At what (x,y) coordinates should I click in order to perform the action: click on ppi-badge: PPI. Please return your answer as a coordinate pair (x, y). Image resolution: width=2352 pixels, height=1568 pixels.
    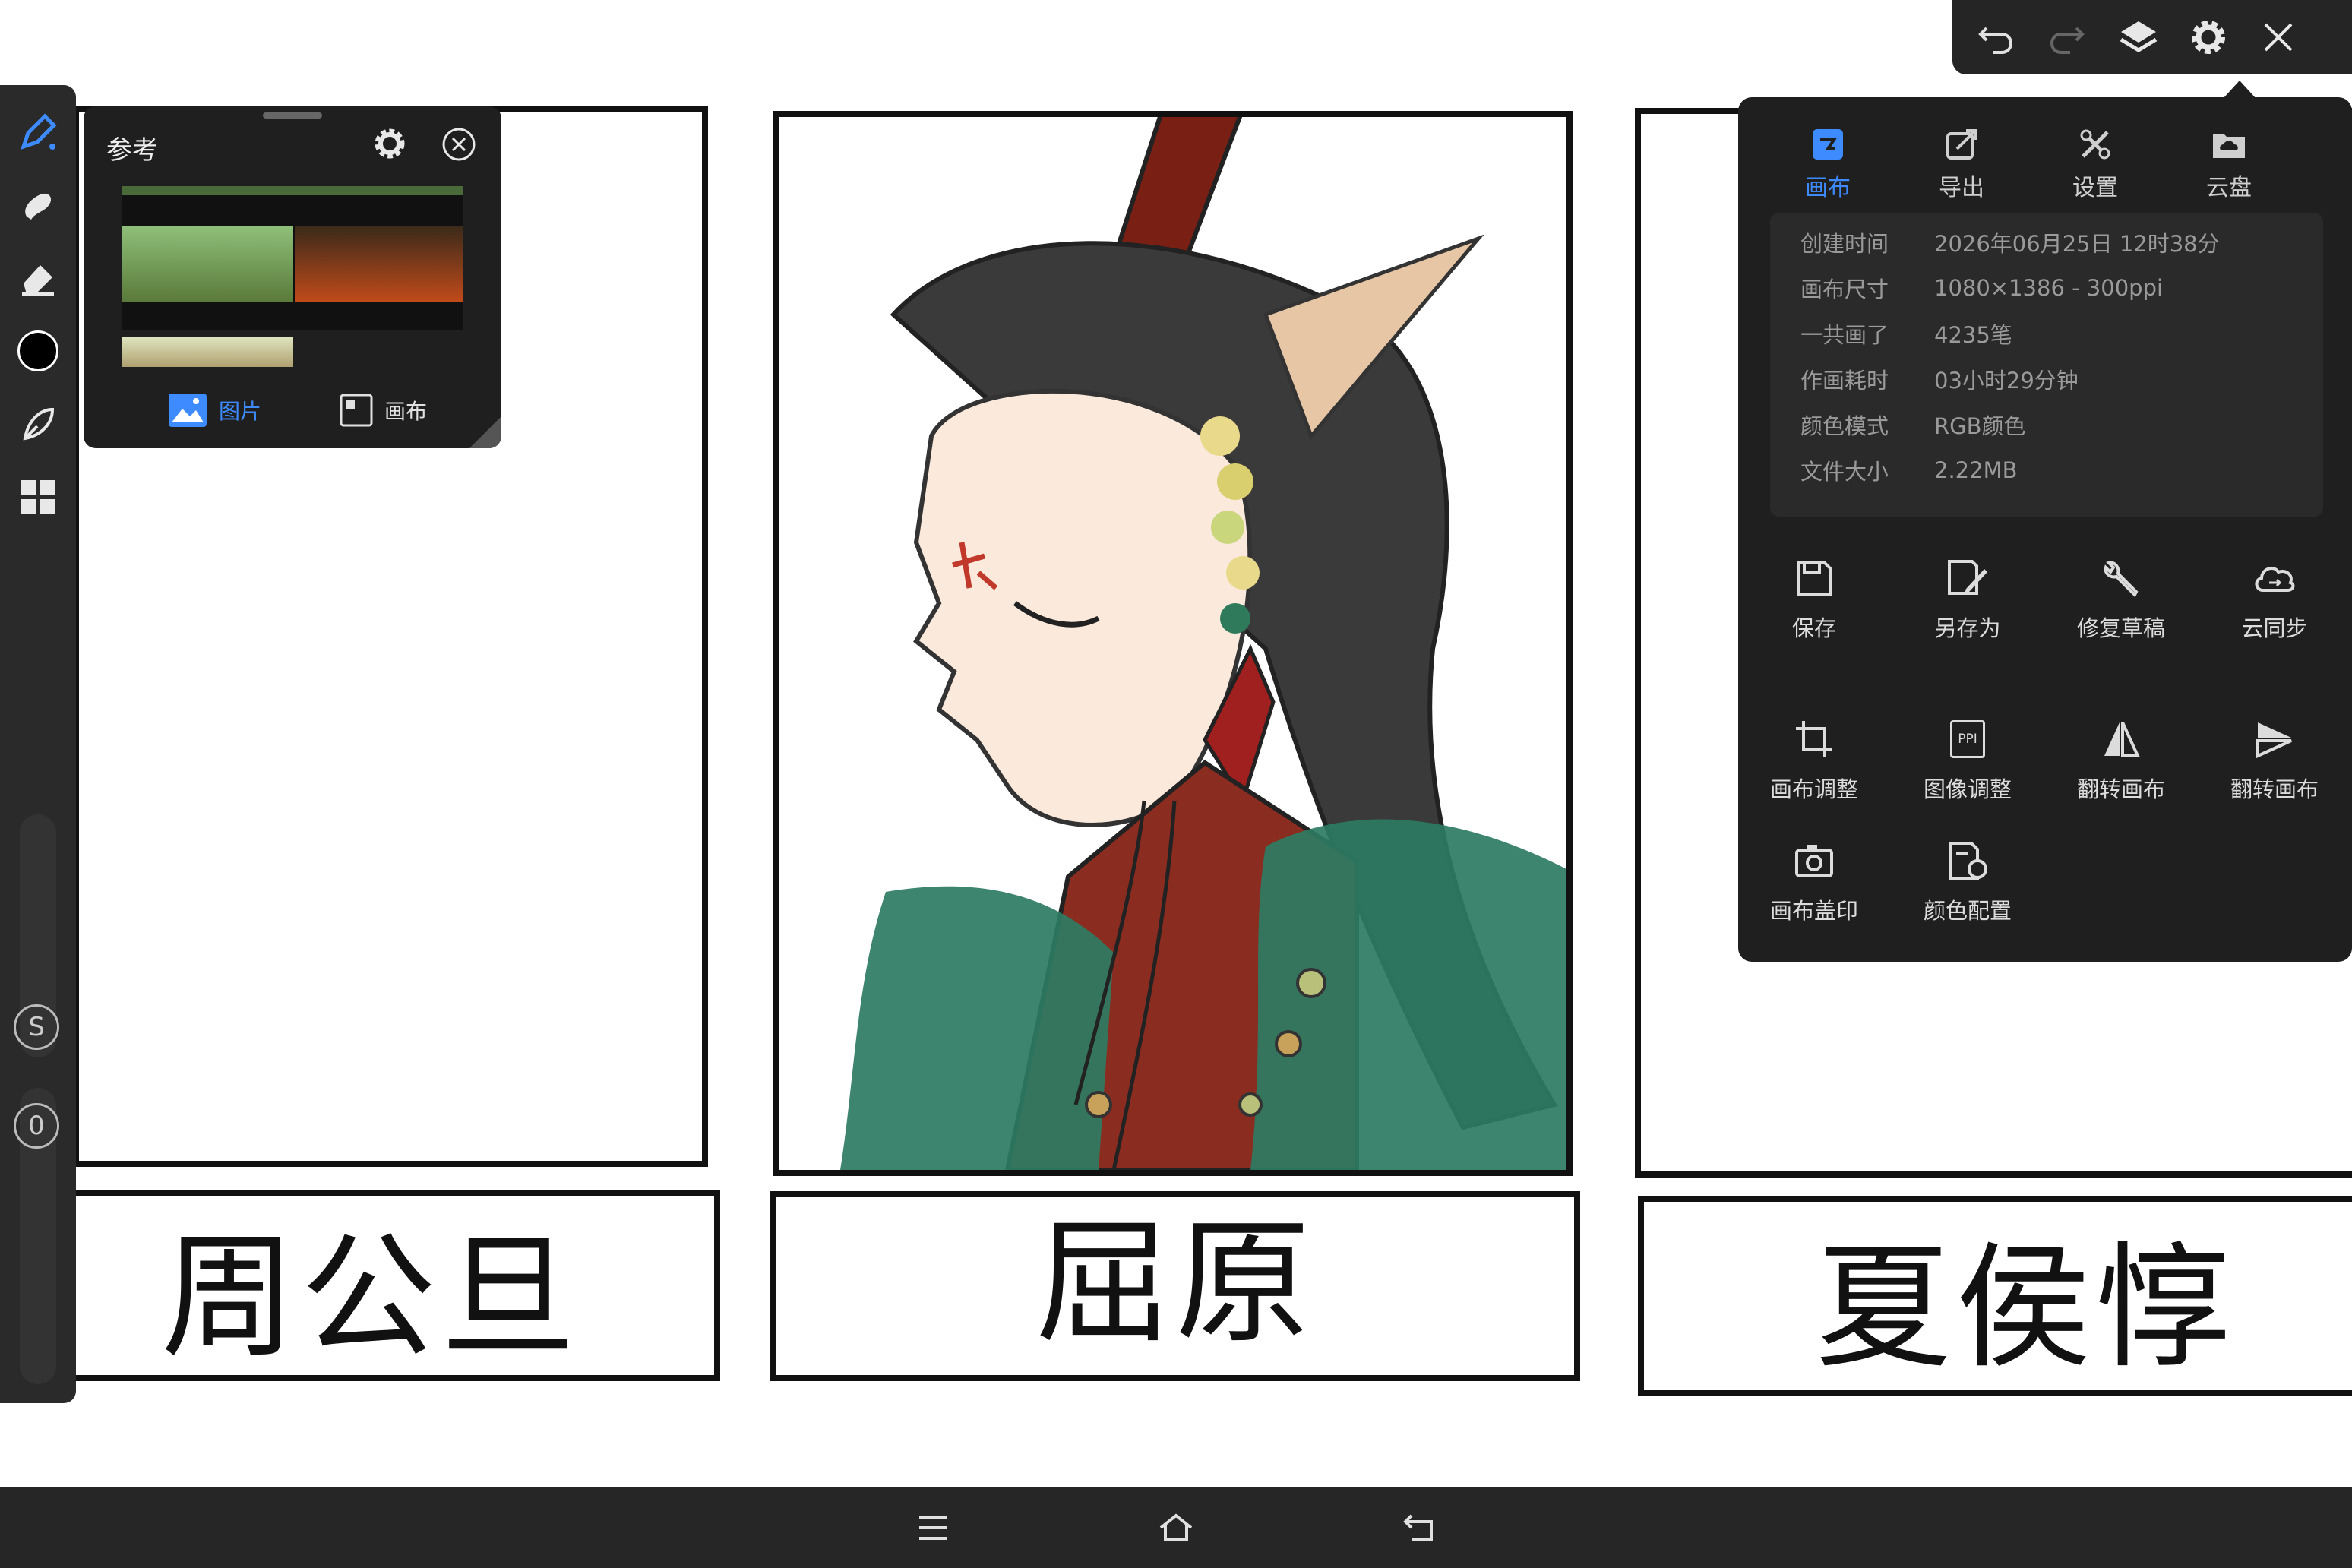
    Looking at the image, I should click on (1967, 739).